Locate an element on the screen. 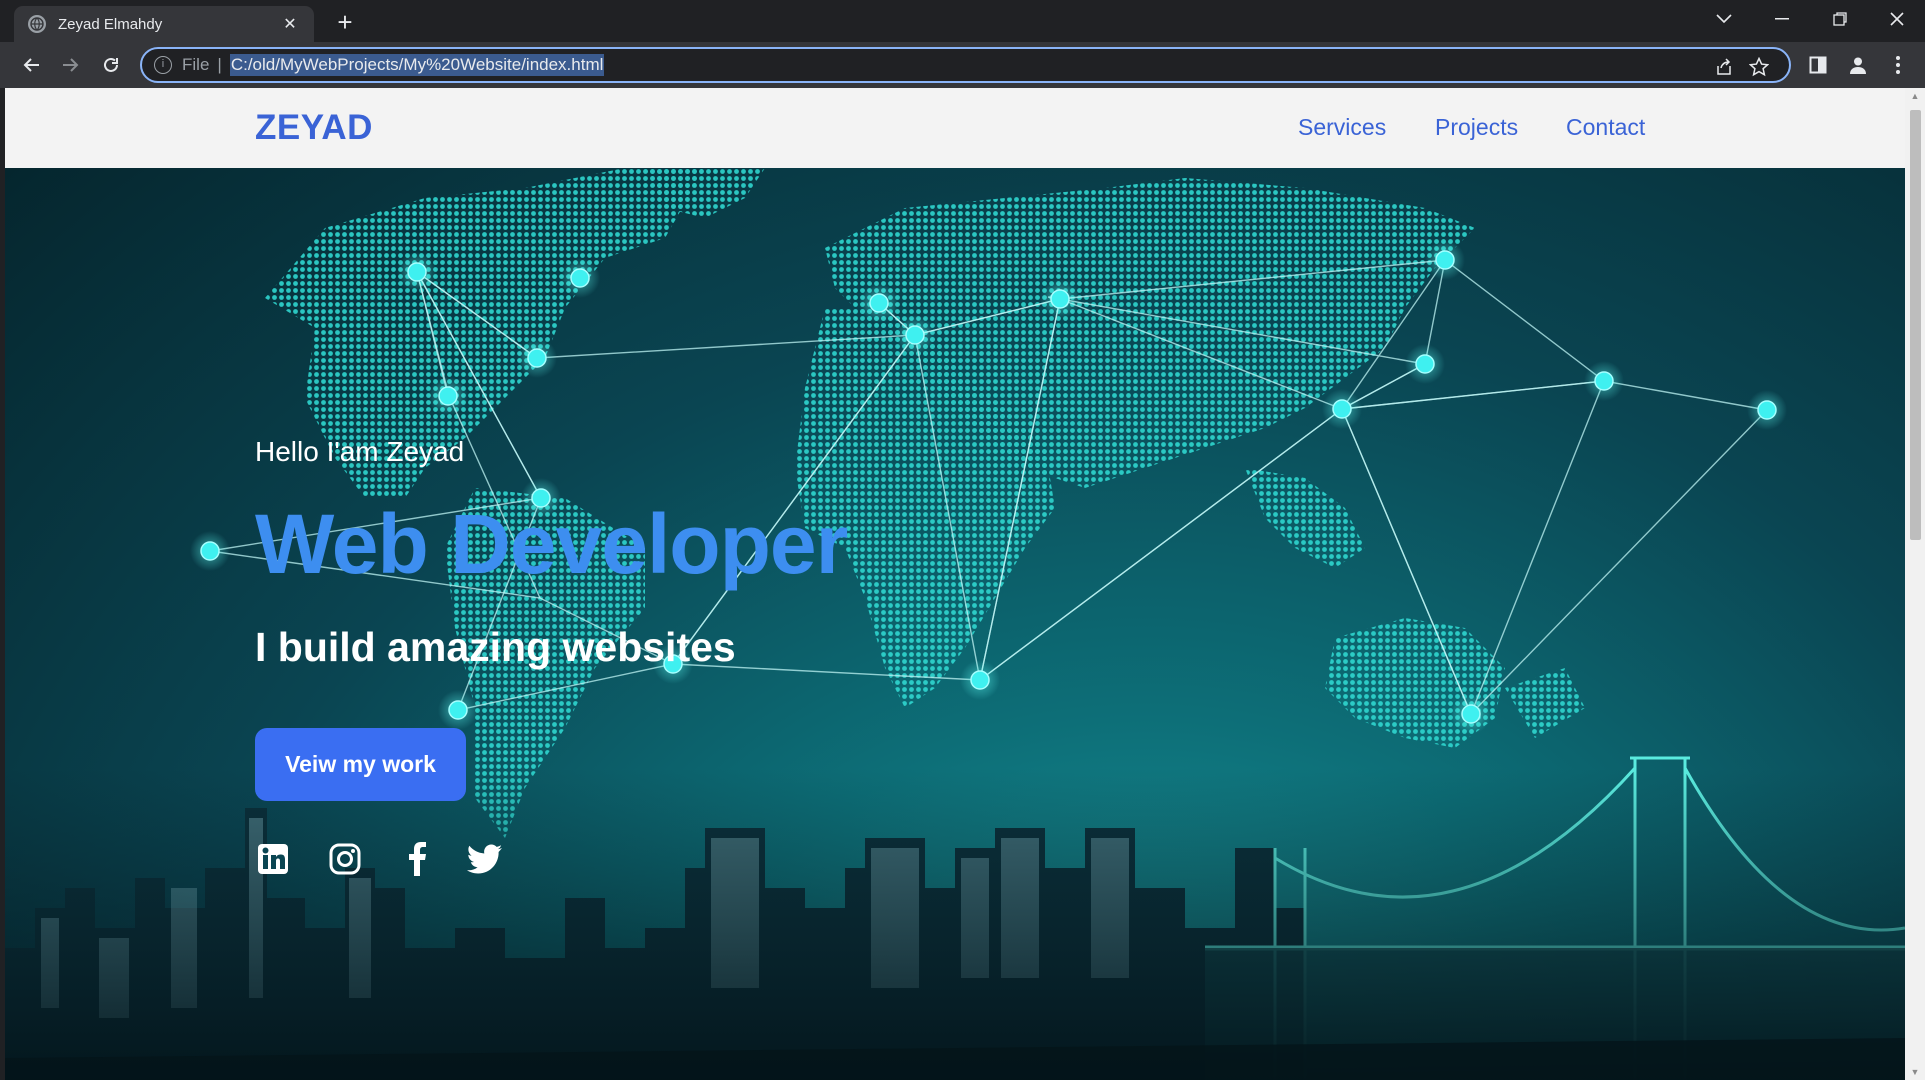 The height and width of the screenshot is (1080, 1925). side-panel-icon is located at coordinates (1818, 65).